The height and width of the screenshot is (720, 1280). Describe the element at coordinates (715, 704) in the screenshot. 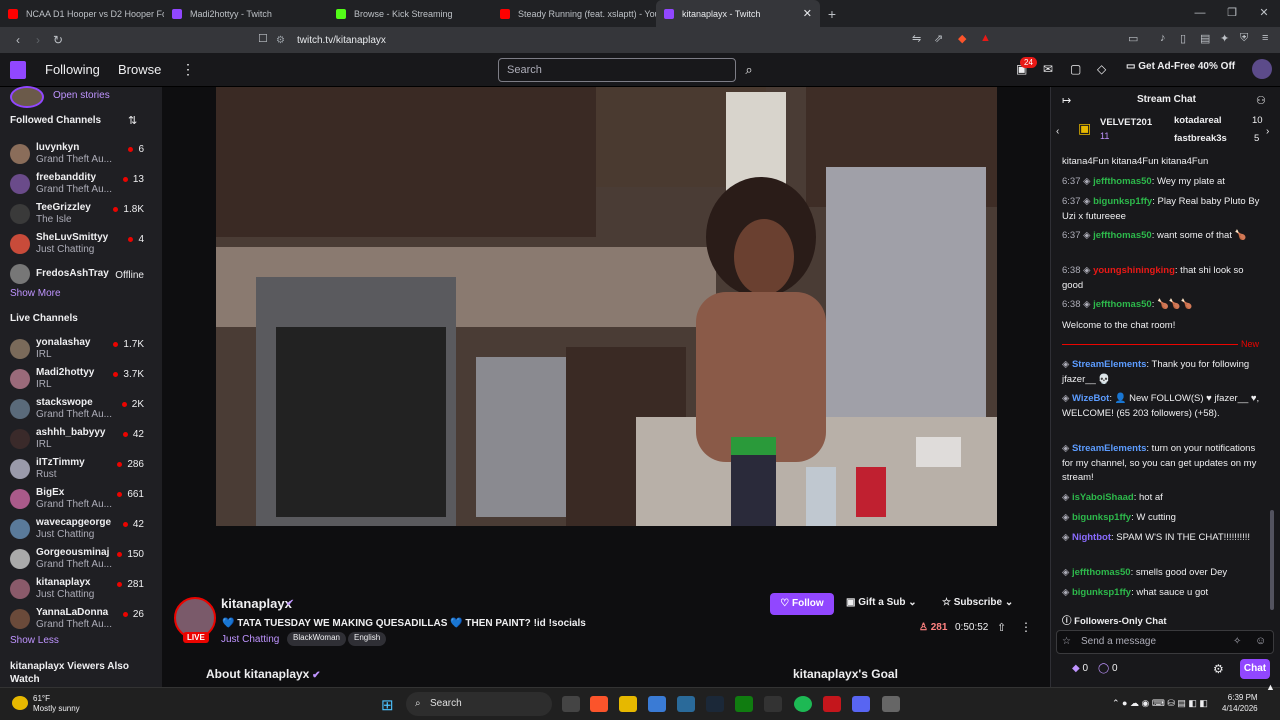

I see `steam-icon` at that location.